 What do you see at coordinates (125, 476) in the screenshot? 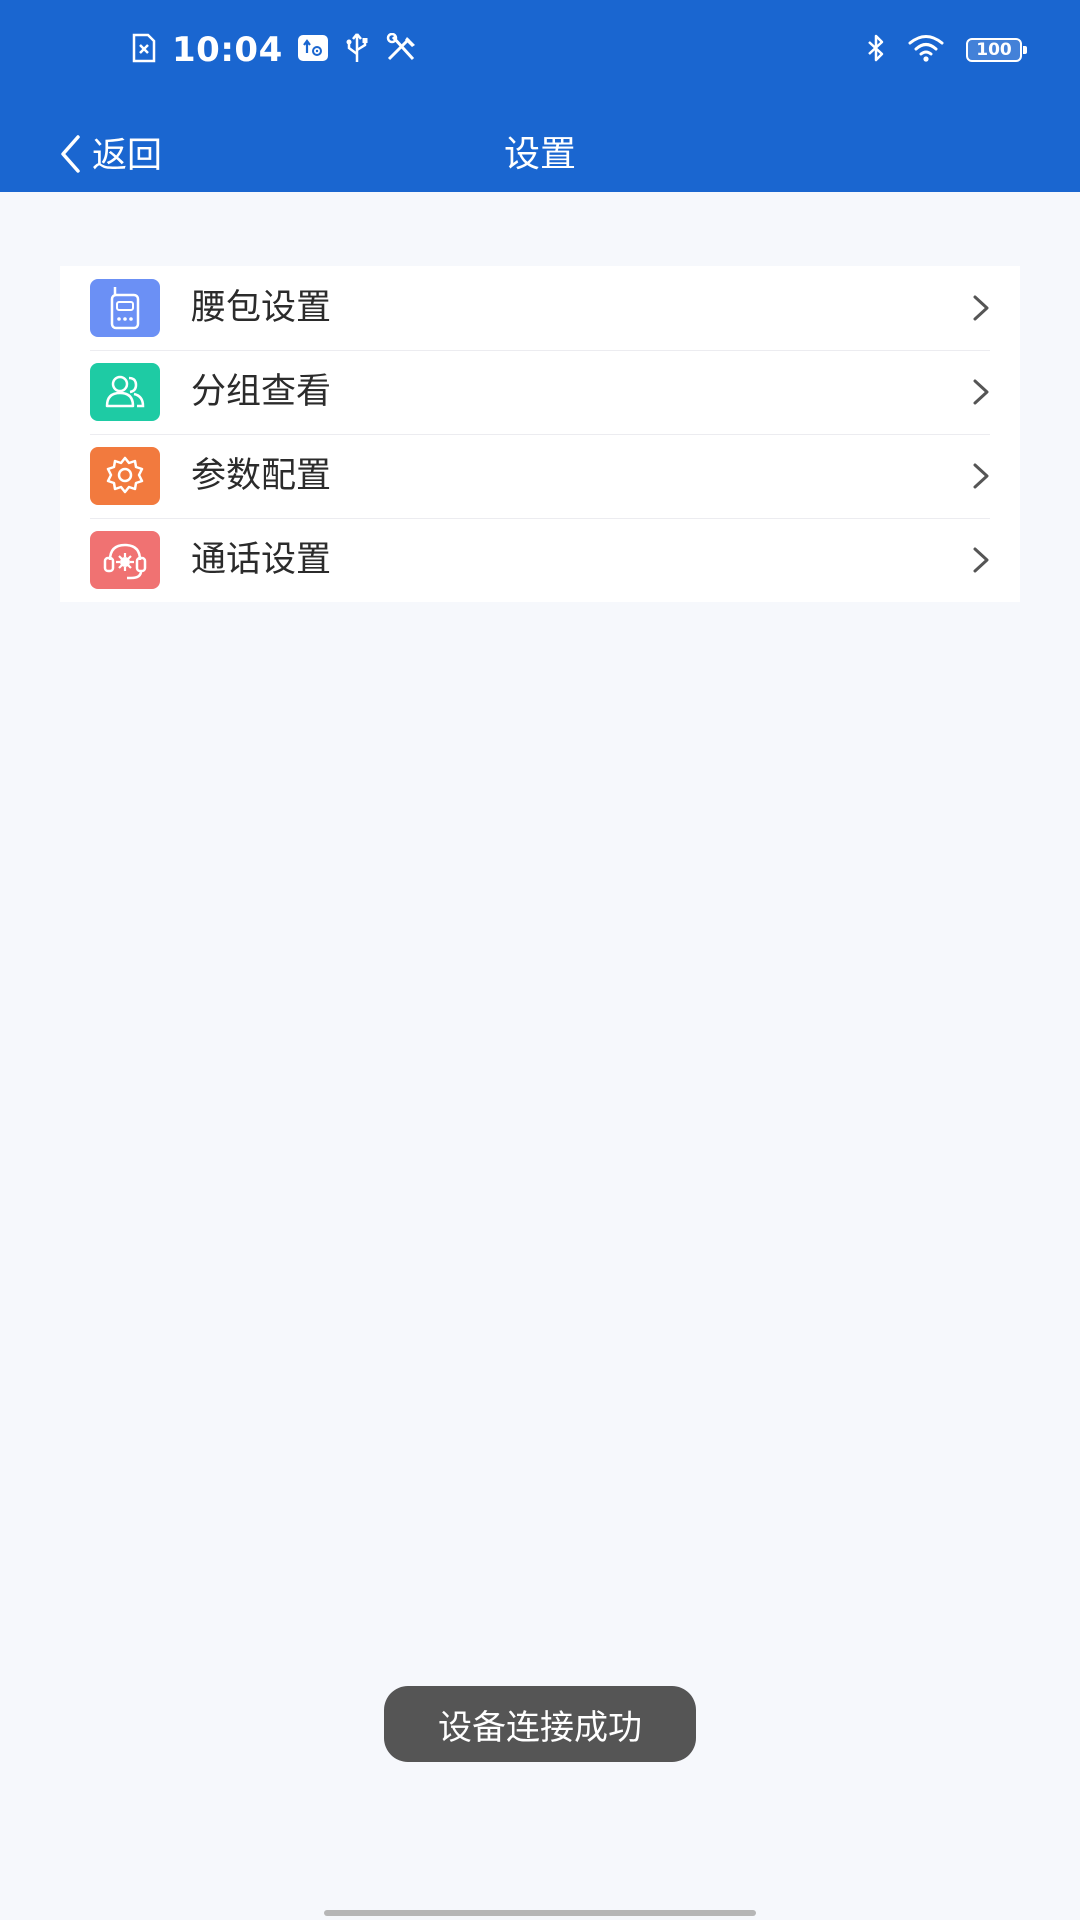
I see `gear-icon` at bounding box center [125, 476].